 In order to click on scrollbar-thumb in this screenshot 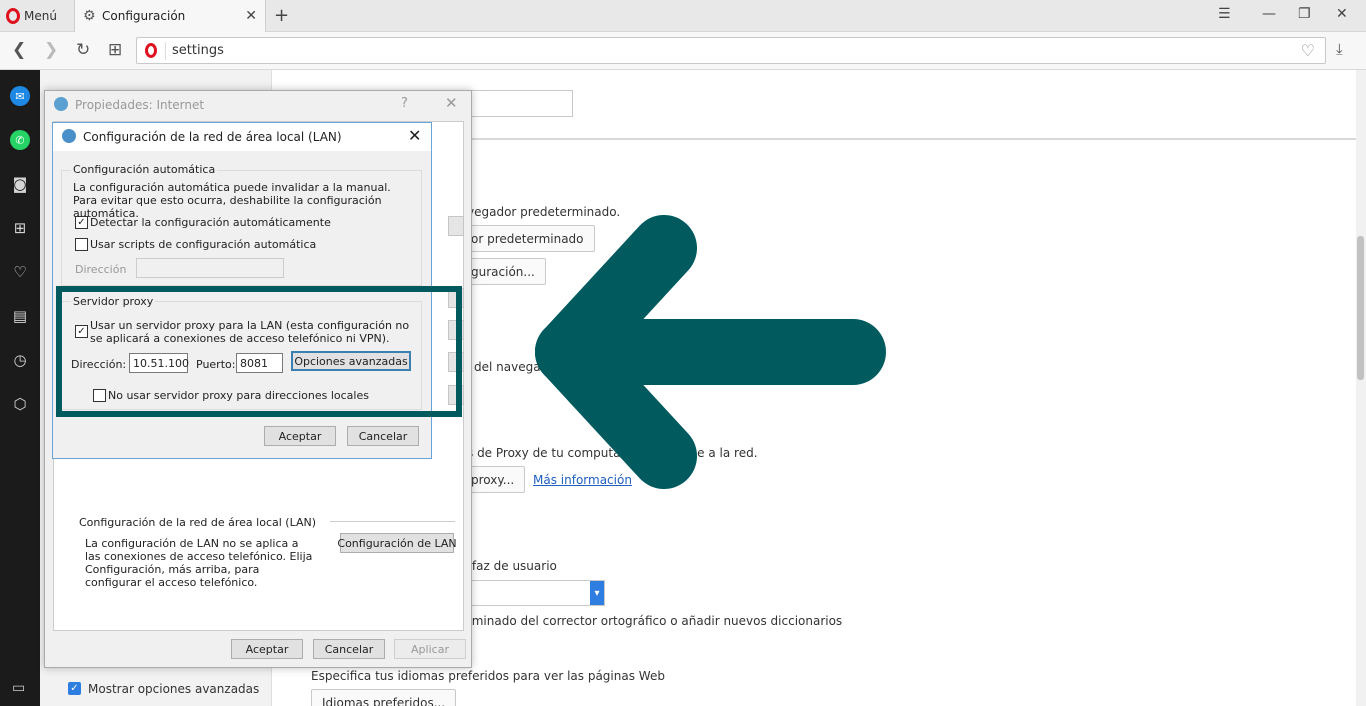, I will do `click(1360, 308)`.